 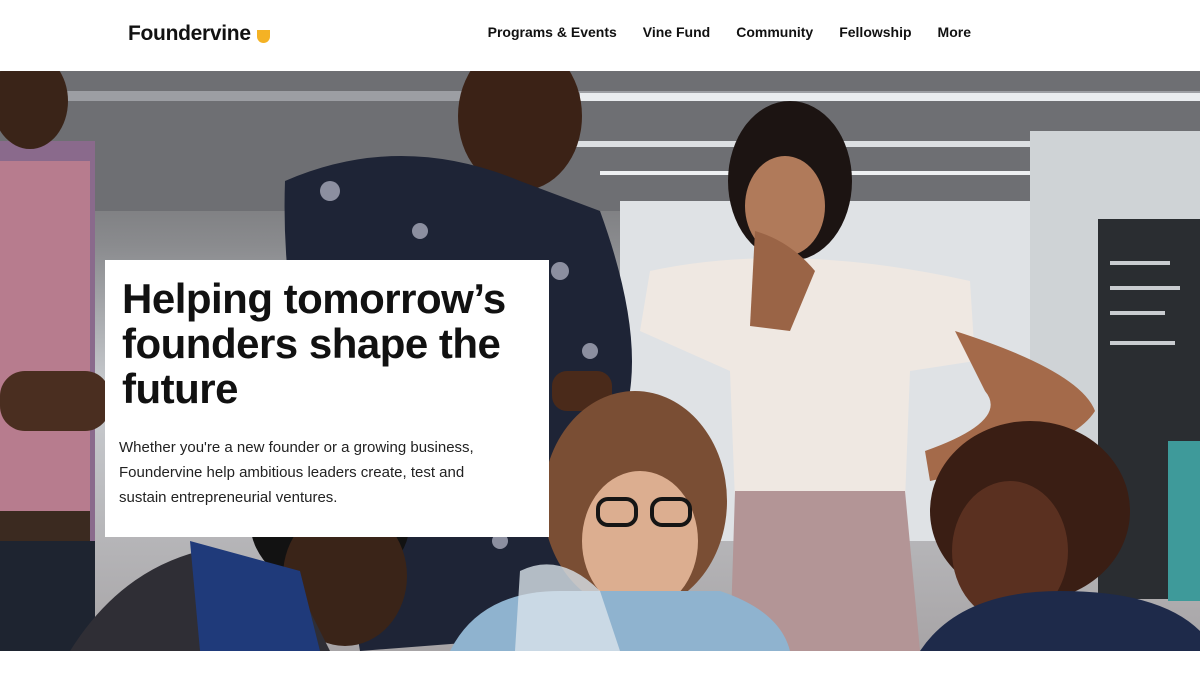 What do you see at coordinates (189, 33) in the screenshot?
I see `logo-wordmark: Foundervine` at bounding box center [189, 33].